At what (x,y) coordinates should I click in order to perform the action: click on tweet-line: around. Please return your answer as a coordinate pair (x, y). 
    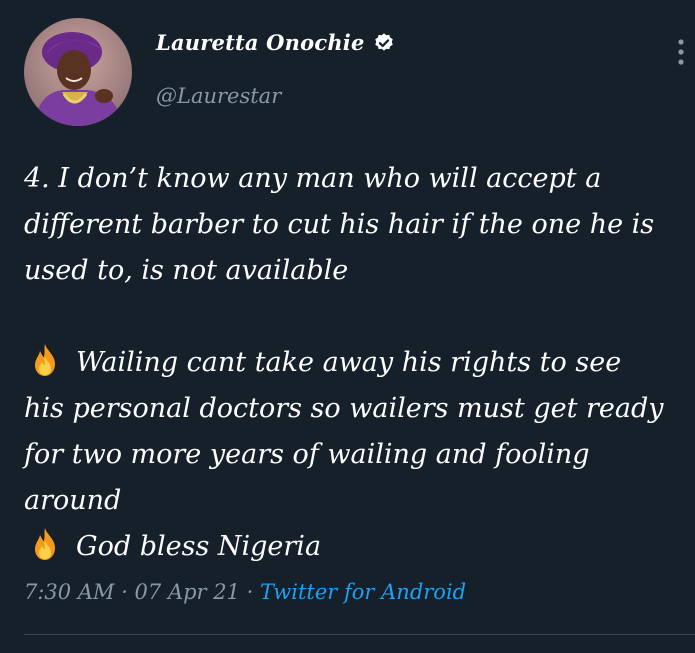
    Looking at the image, I should click on (73, 500).